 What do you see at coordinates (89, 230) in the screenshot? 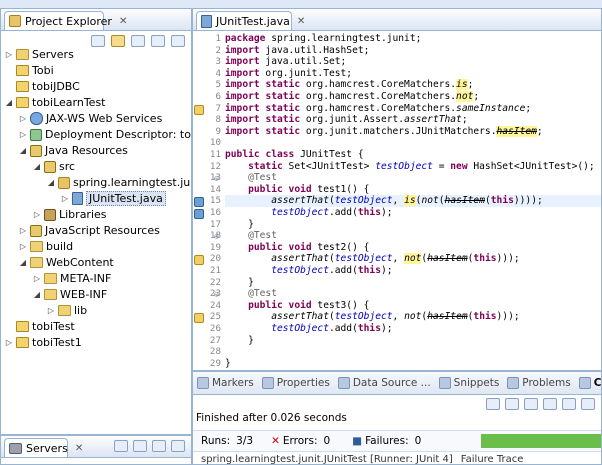
I see `tree-item-javascript-resources: ▷ JavaScript Resources` at bounding box center [89, 230].